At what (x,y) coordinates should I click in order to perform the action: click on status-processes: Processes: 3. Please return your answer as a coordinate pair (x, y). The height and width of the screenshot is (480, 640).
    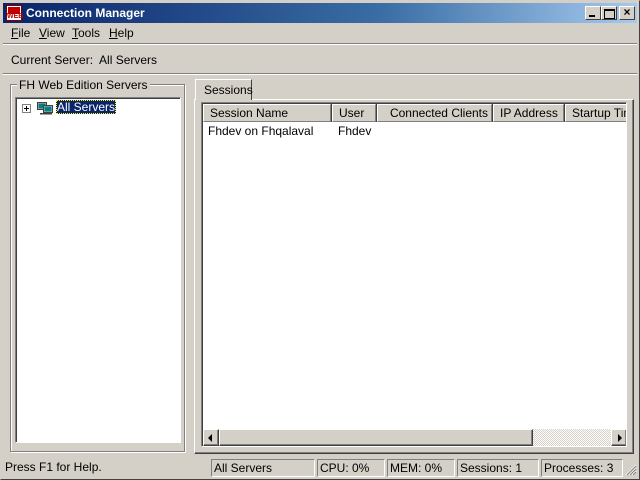
    Looking at the image, I should click on (582, 468).